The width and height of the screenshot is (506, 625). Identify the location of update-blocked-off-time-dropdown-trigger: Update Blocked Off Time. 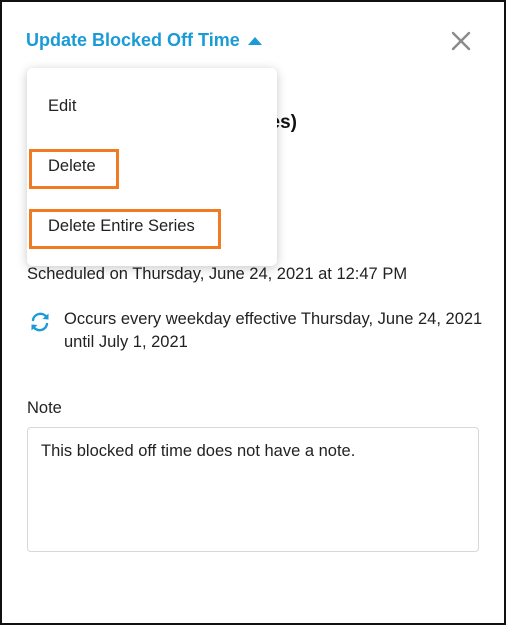
(144, 40).